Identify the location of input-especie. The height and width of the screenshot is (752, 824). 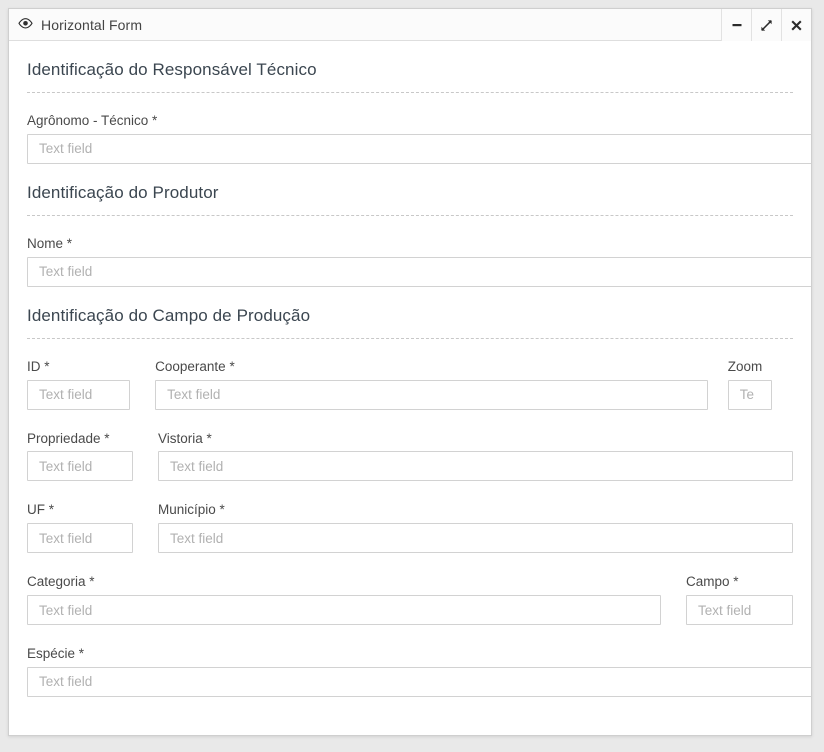
(419, 681).